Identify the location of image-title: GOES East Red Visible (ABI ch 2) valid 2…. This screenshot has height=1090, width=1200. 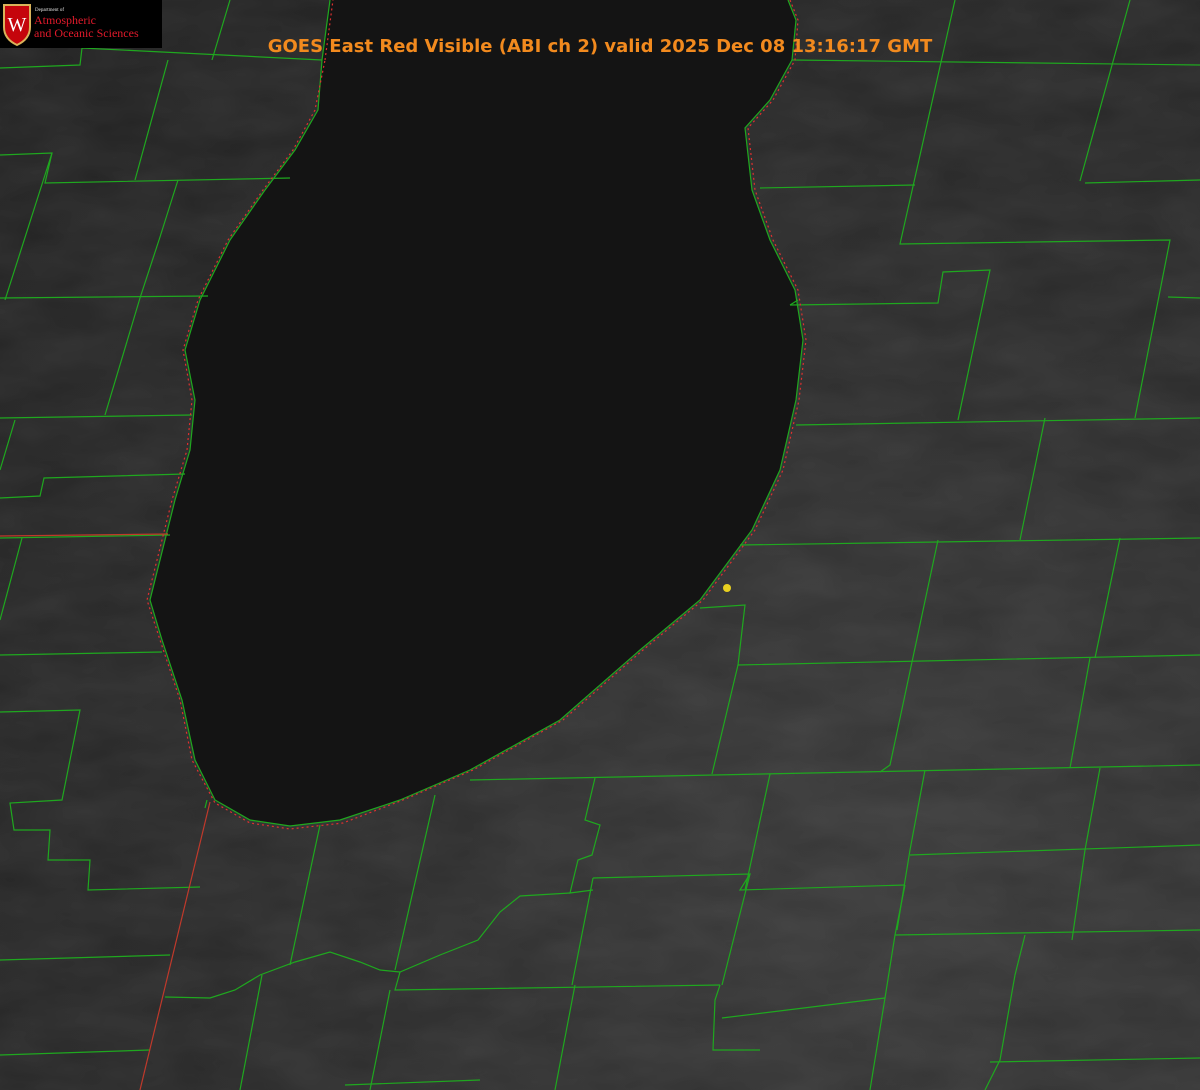
(600, 46).